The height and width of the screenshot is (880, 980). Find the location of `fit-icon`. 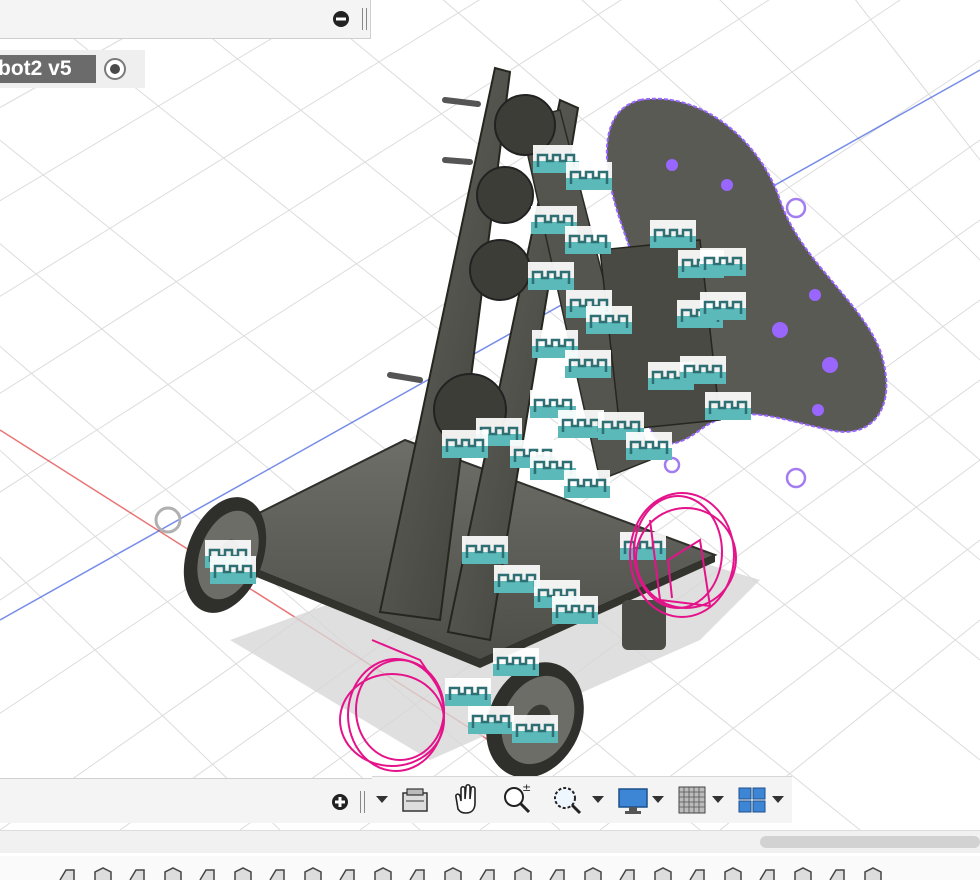

fit-icon is located at coordinates (567, 800).